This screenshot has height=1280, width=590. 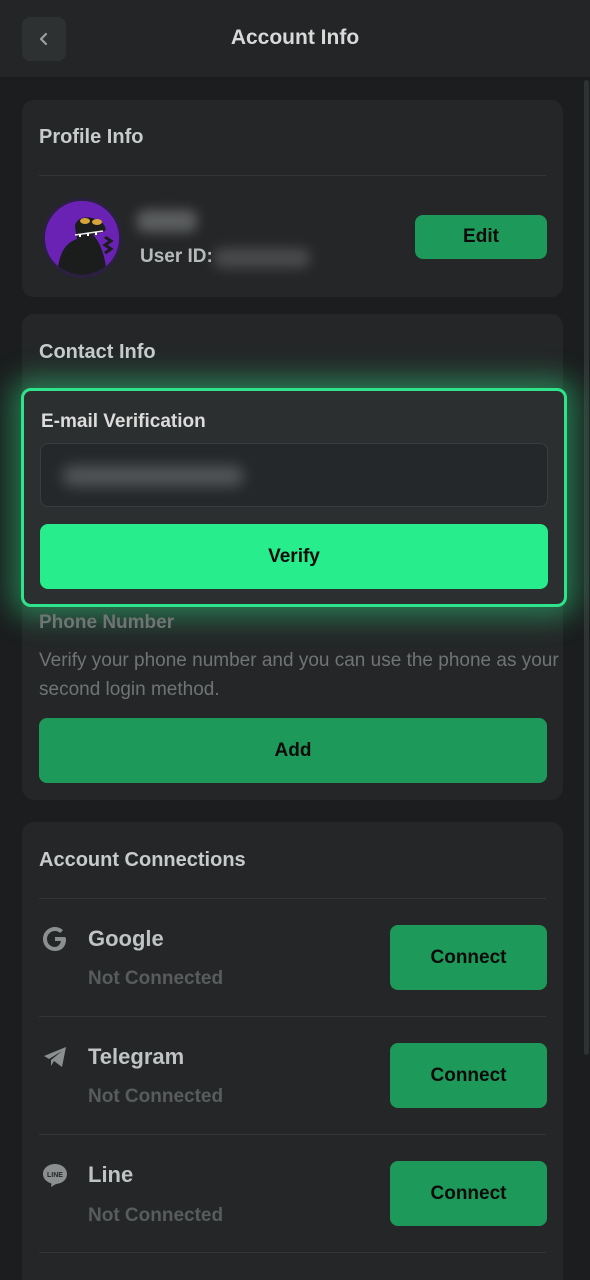 I want to click on google-icon, so click(x=55, y=939).